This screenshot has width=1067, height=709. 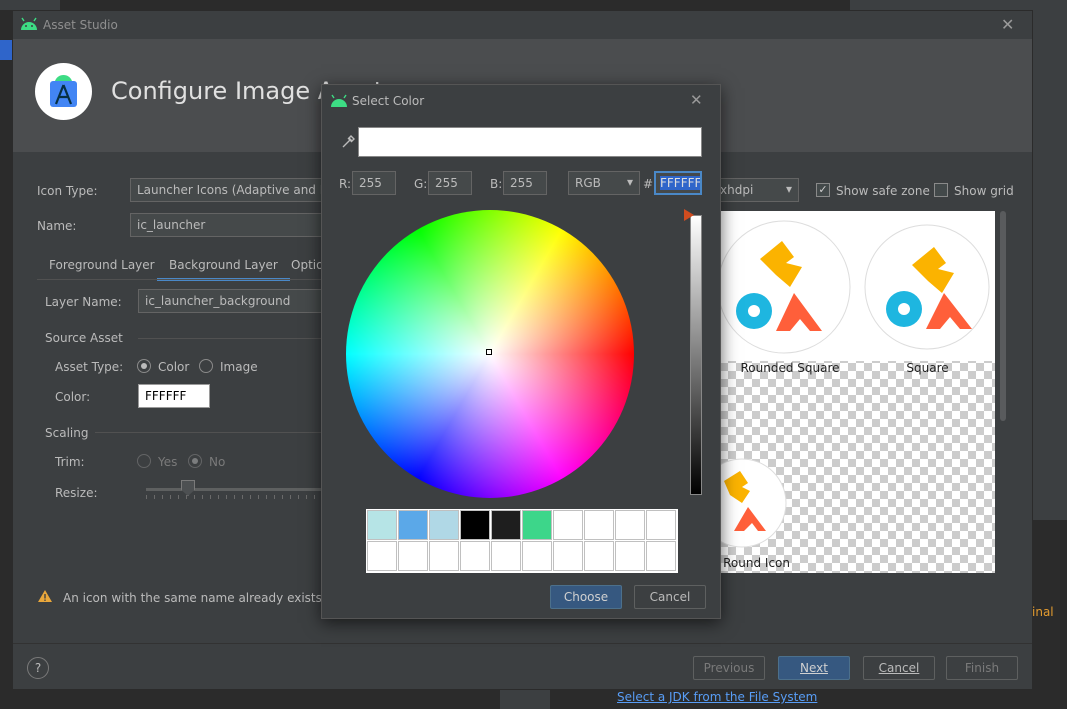 What do you see at coordinates (586, 597) in the screenshot?
I see `choose-button: Choose` at bounding box center [586, 597].